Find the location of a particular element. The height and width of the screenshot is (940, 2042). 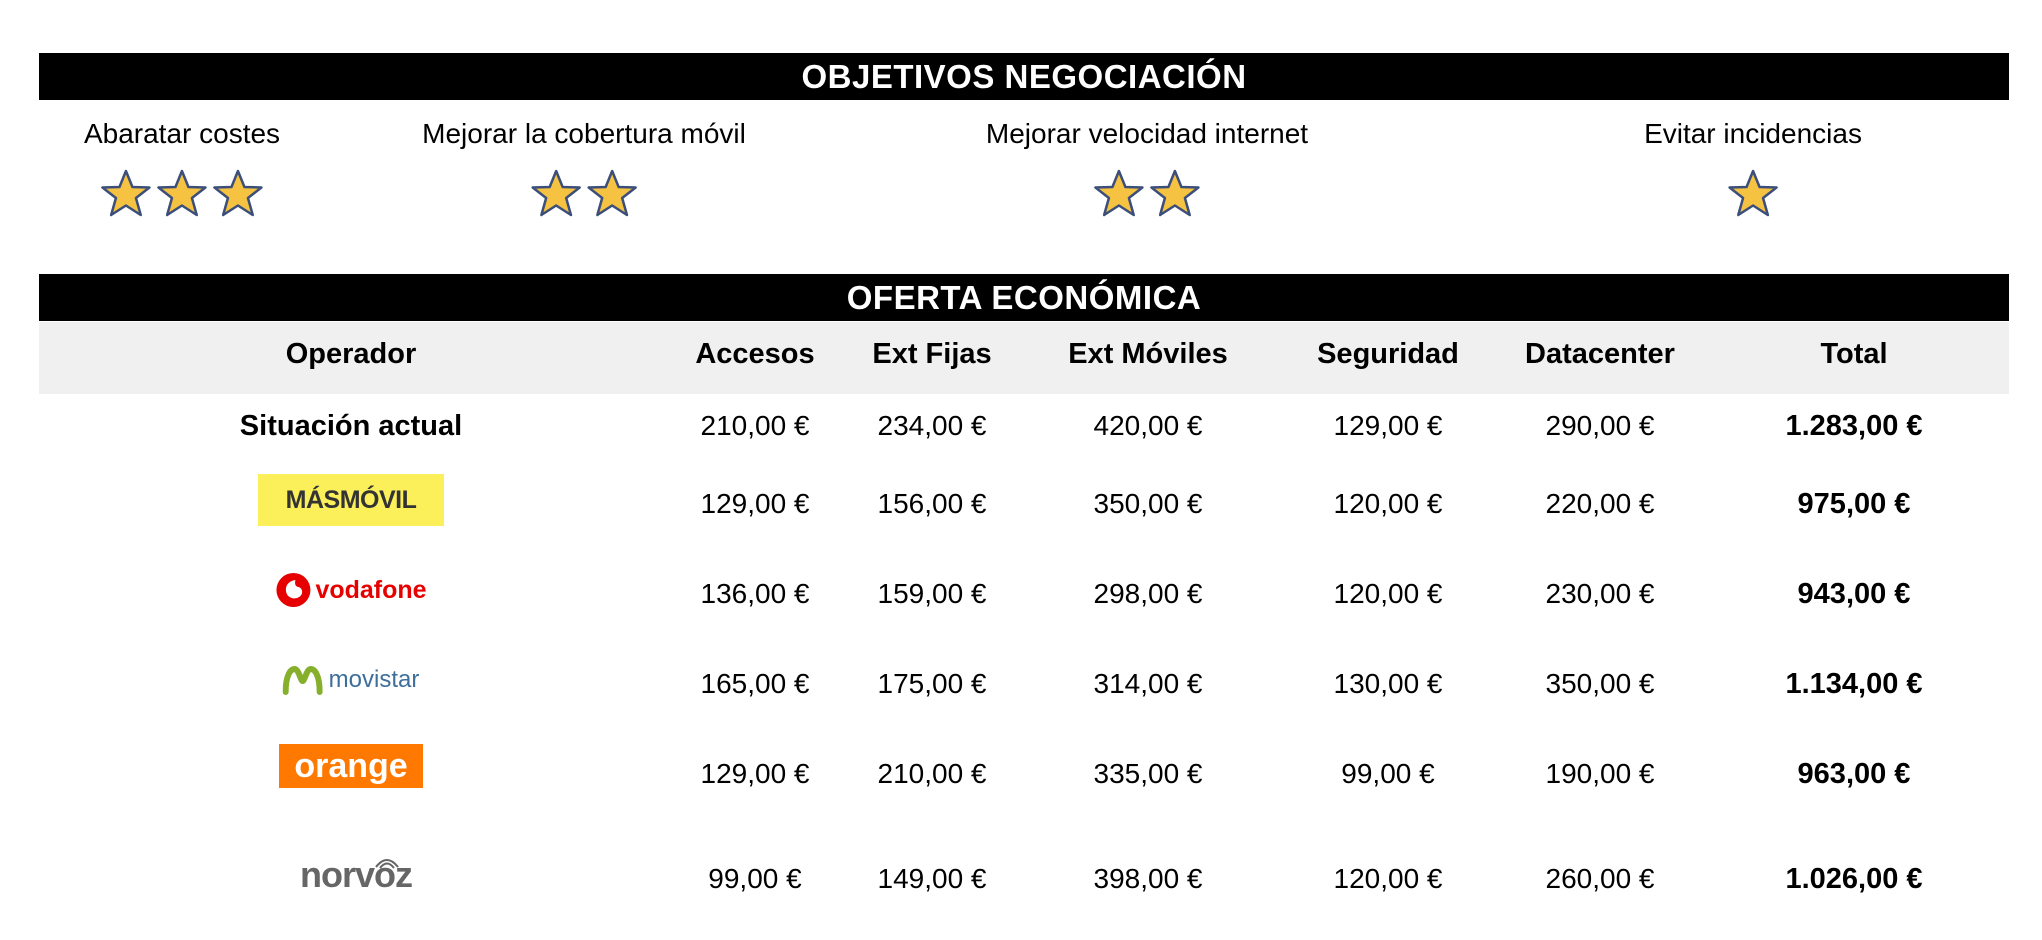

cell-total: 1.283,00 € is located at coordinates (1854, 426).